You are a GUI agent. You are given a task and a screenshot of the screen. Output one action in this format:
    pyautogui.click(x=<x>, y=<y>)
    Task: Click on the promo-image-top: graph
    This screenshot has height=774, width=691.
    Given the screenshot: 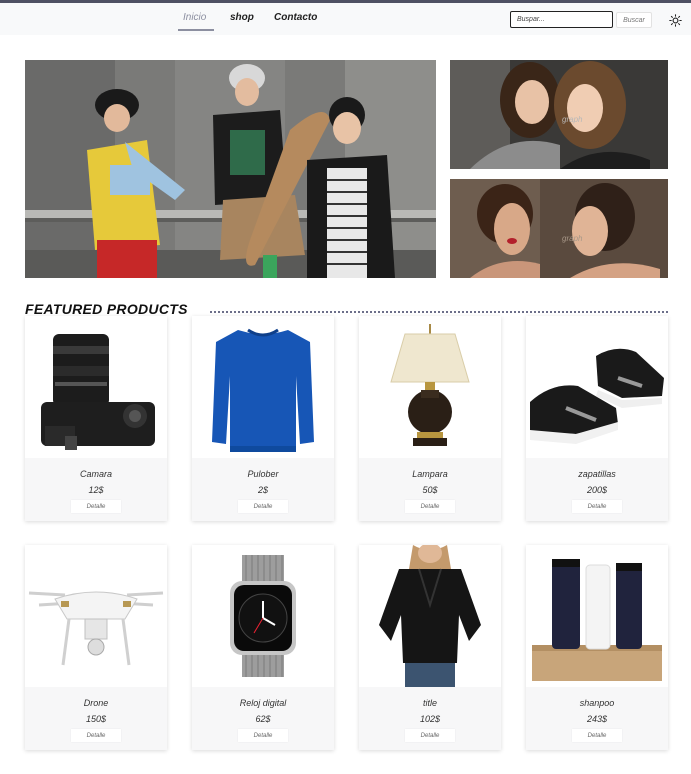 What is the action you would take?
    pyautogui.click(x=559, y=114)
    